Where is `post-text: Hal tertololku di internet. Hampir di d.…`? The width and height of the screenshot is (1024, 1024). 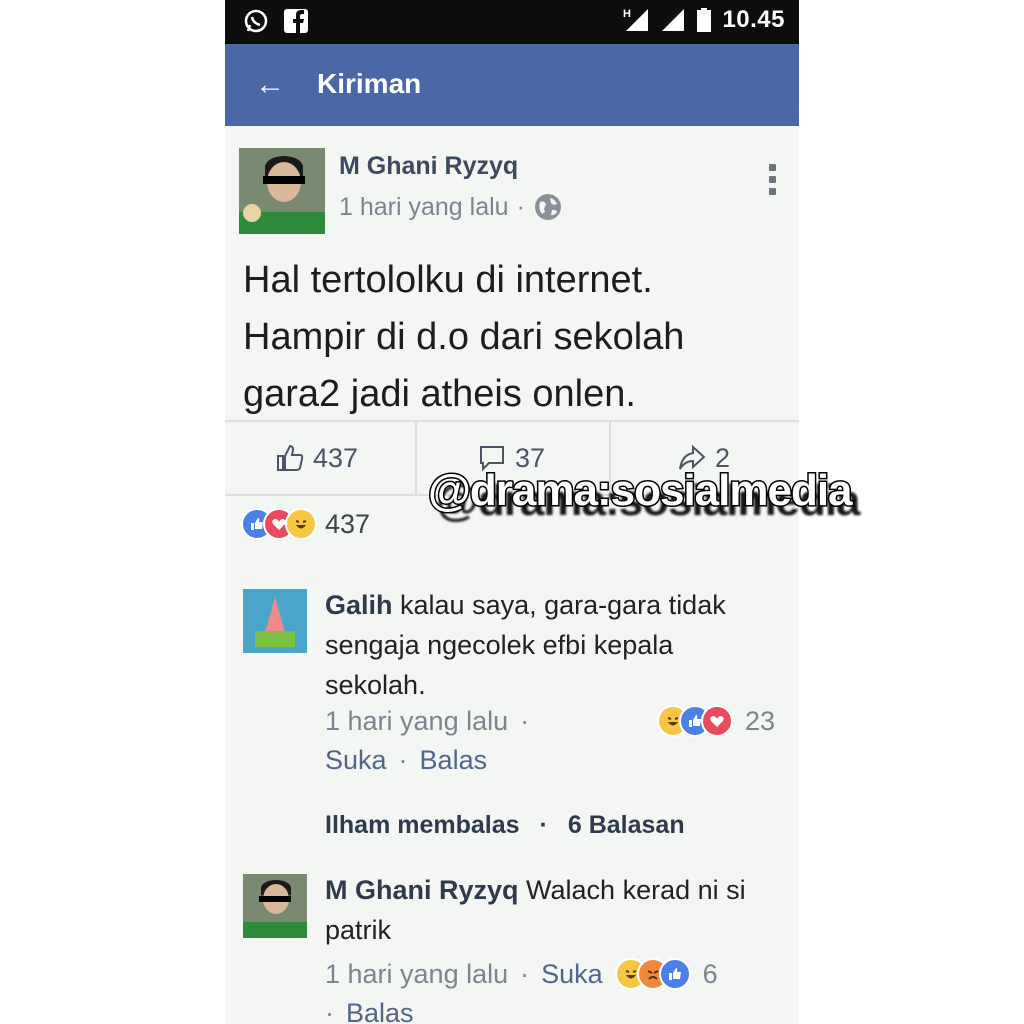 post-text: Hal tertololku di internet. Hampir di d.… is located at coordinates (464, 337).